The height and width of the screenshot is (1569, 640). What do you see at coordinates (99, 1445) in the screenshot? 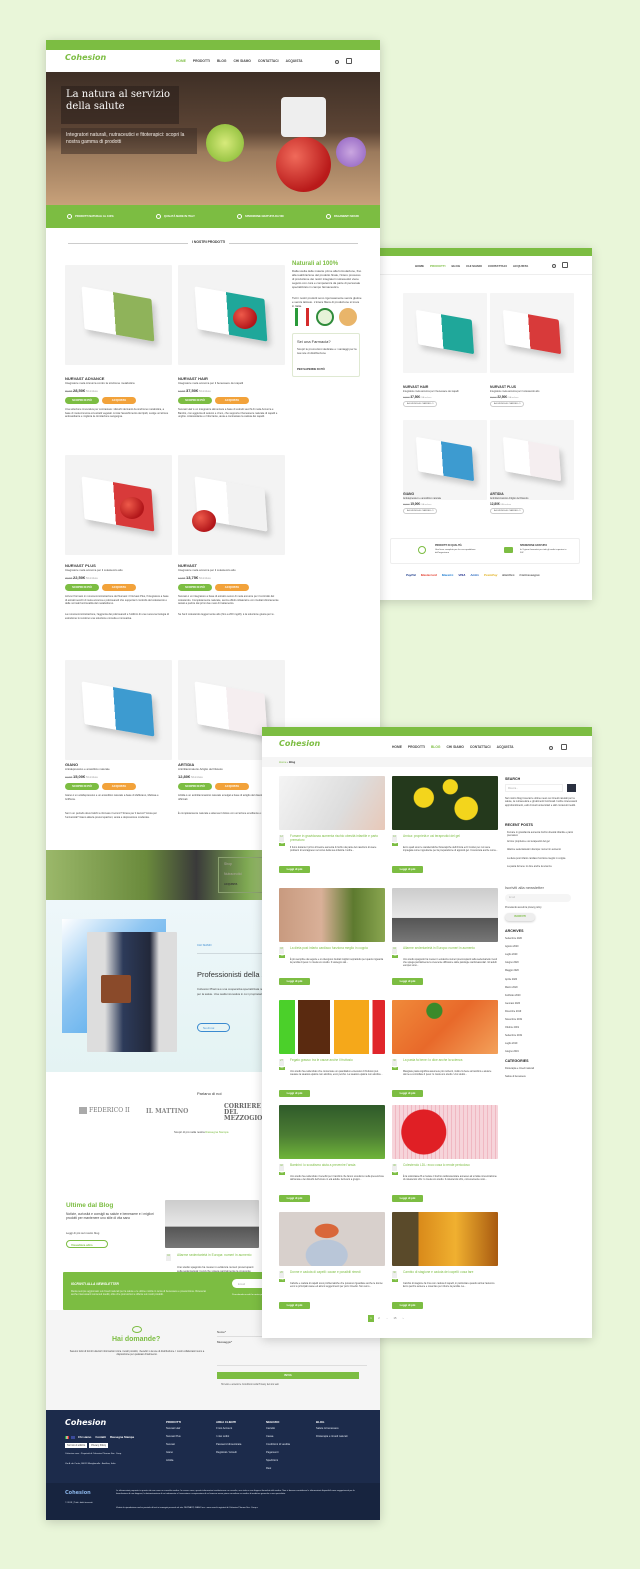
I see `footer-legal-button: Privacy Policy` at bounding box center [99, 1445].